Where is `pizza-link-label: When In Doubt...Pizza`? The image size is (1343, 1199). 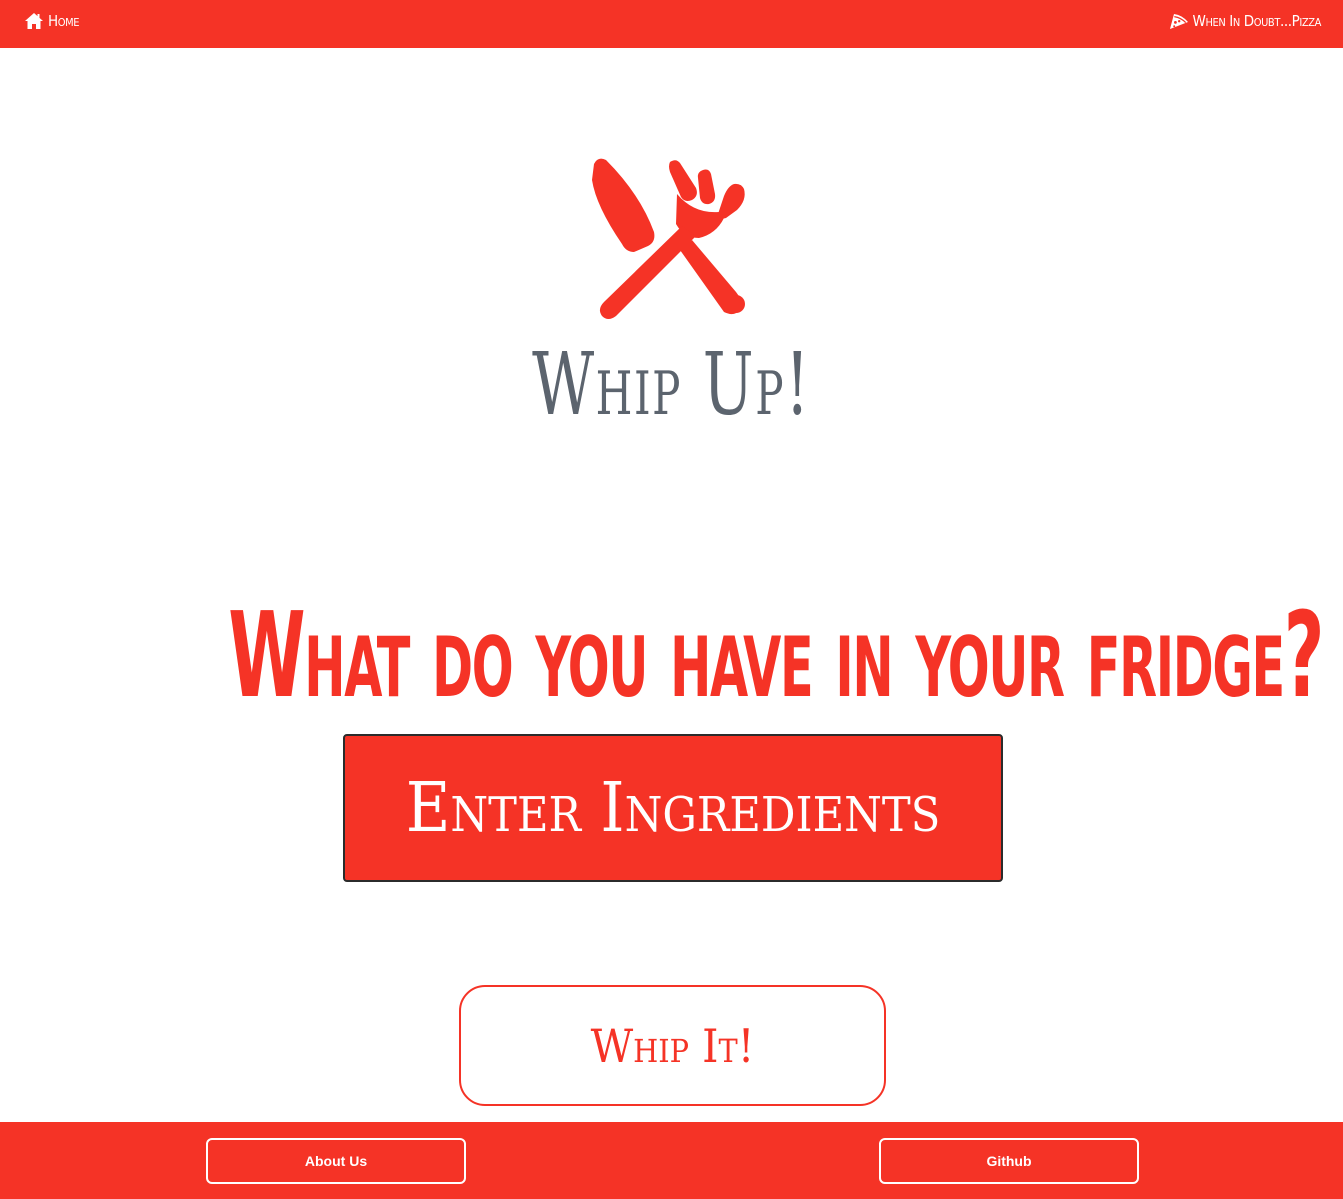 pizza-link-label: When In Doubt...Pizza is located at coordinates (1257, 21).